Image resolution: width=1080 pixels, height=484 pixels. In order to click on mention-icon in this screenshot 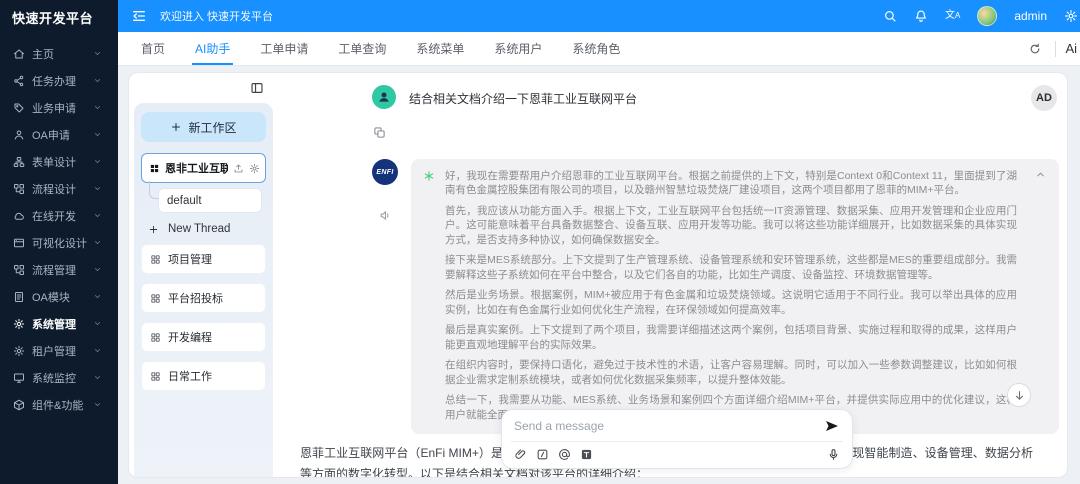, I will do `click(564, 454)`.